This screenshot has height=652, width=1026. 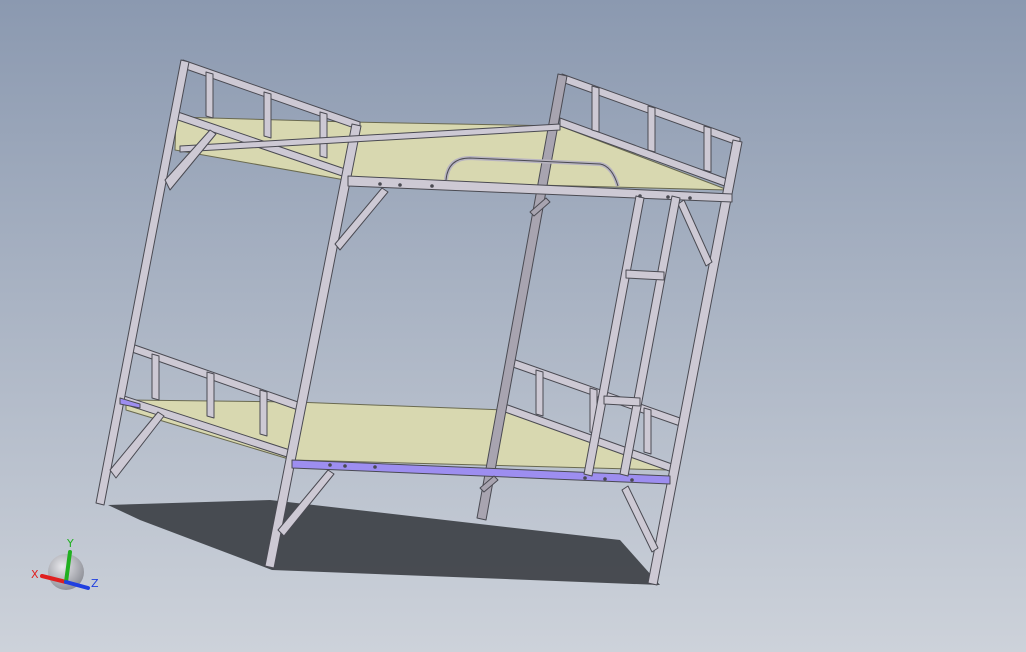 What do you see at coordinates (95, 583) in the screenshot?
I see `triad-z-label: Z` at bounding box center [95, 583].